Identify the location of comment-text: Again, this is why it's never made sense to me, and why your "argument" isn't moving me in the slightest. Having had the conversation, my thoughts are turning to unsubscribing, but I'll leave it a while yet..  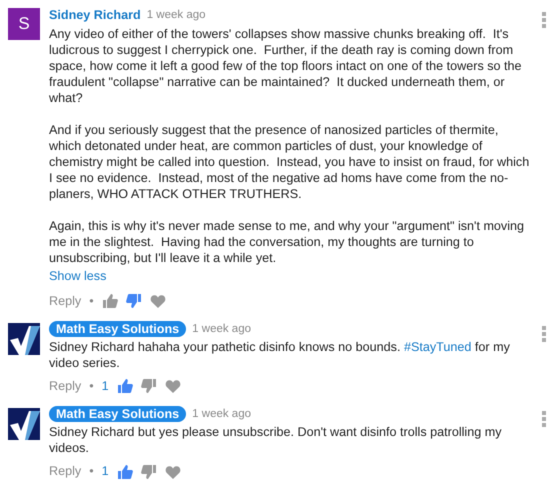
(287, 242).